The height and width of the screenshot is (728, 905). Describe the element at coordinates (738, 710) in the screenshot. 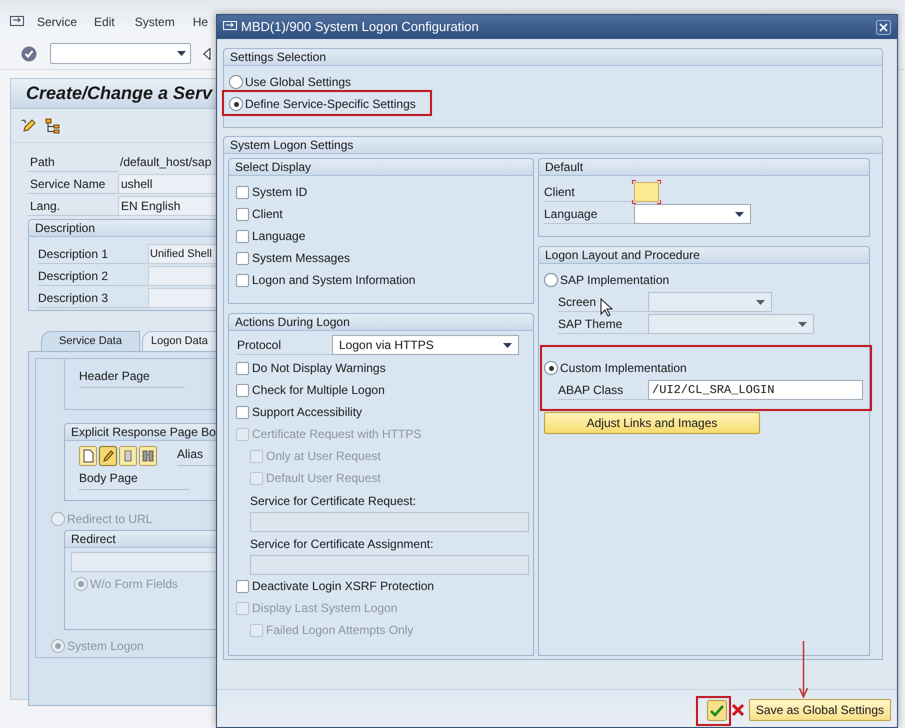

I see `cancel-icon` at that location.